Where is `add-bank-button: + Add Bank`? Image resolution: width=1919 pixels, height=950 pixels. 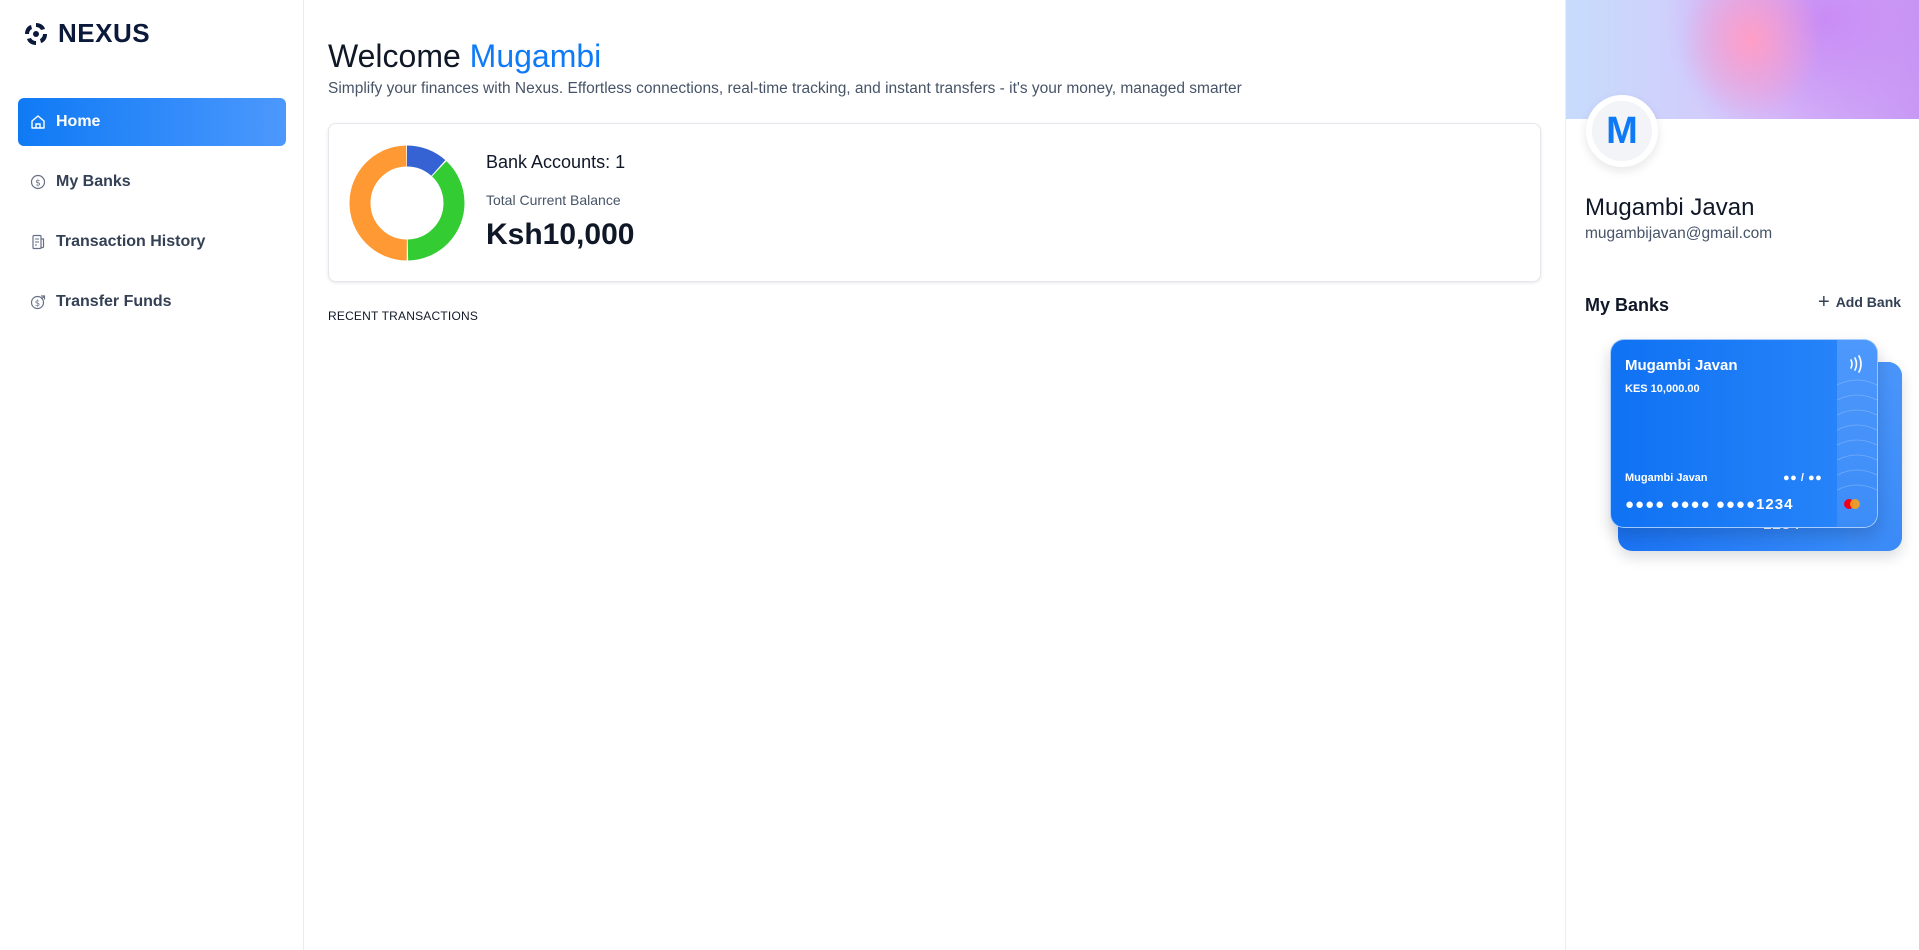
add-bank-button: + Add Bank is located at coordinates (1860, 302).